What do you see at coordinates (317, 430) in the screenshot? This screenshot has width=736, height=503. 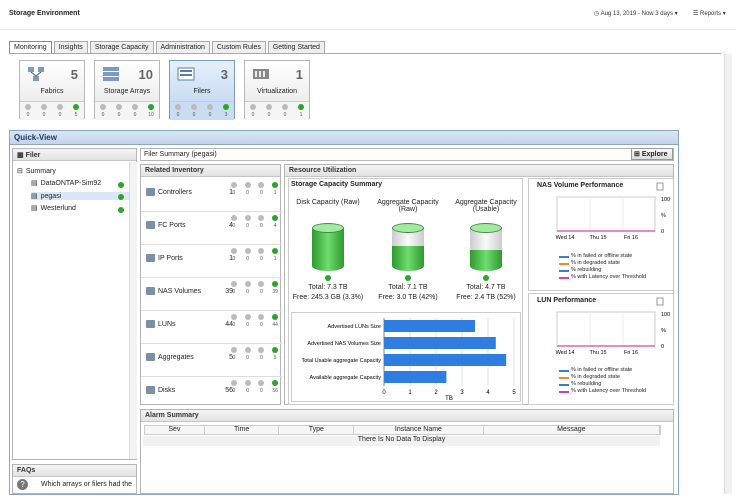 I see `col-type: Type` at bounding box center [317, 430].